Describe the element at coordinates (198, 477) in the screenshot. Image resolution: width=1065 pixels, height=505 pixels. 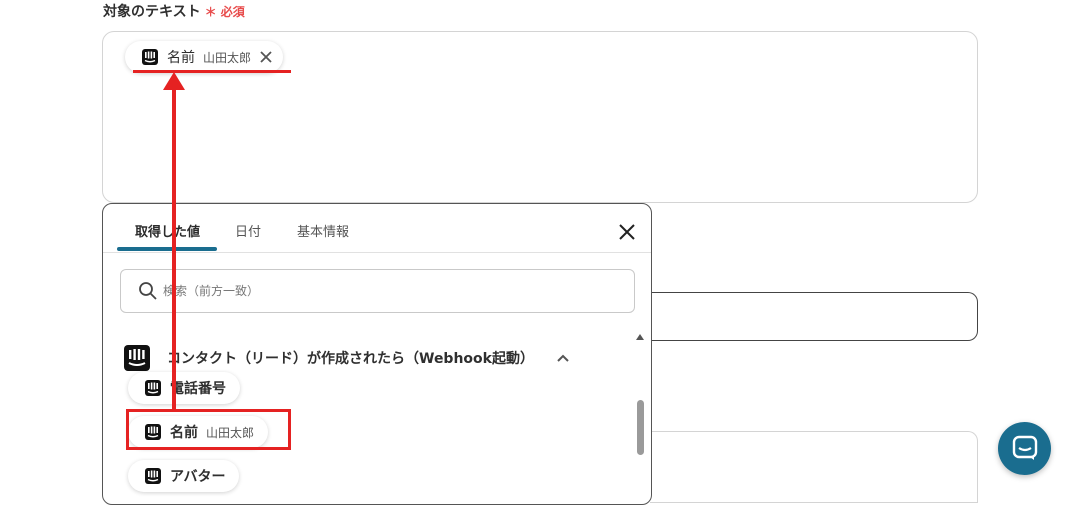
I see `list-item-name: アバター` at that location.